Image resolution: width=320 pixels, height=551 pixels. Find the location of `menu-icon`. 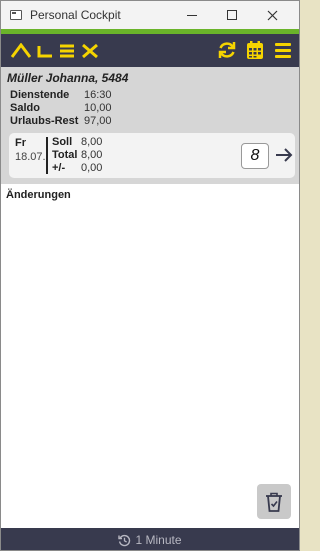

menu-icon is located at coordinates (283, 50).